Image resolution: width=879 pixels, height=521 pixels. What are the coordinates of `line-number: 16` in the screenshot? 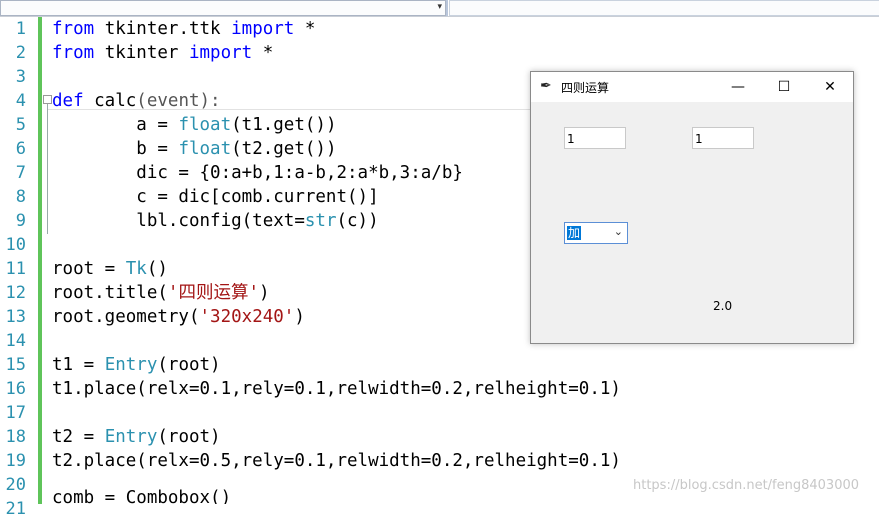 It's located at (15, 389).